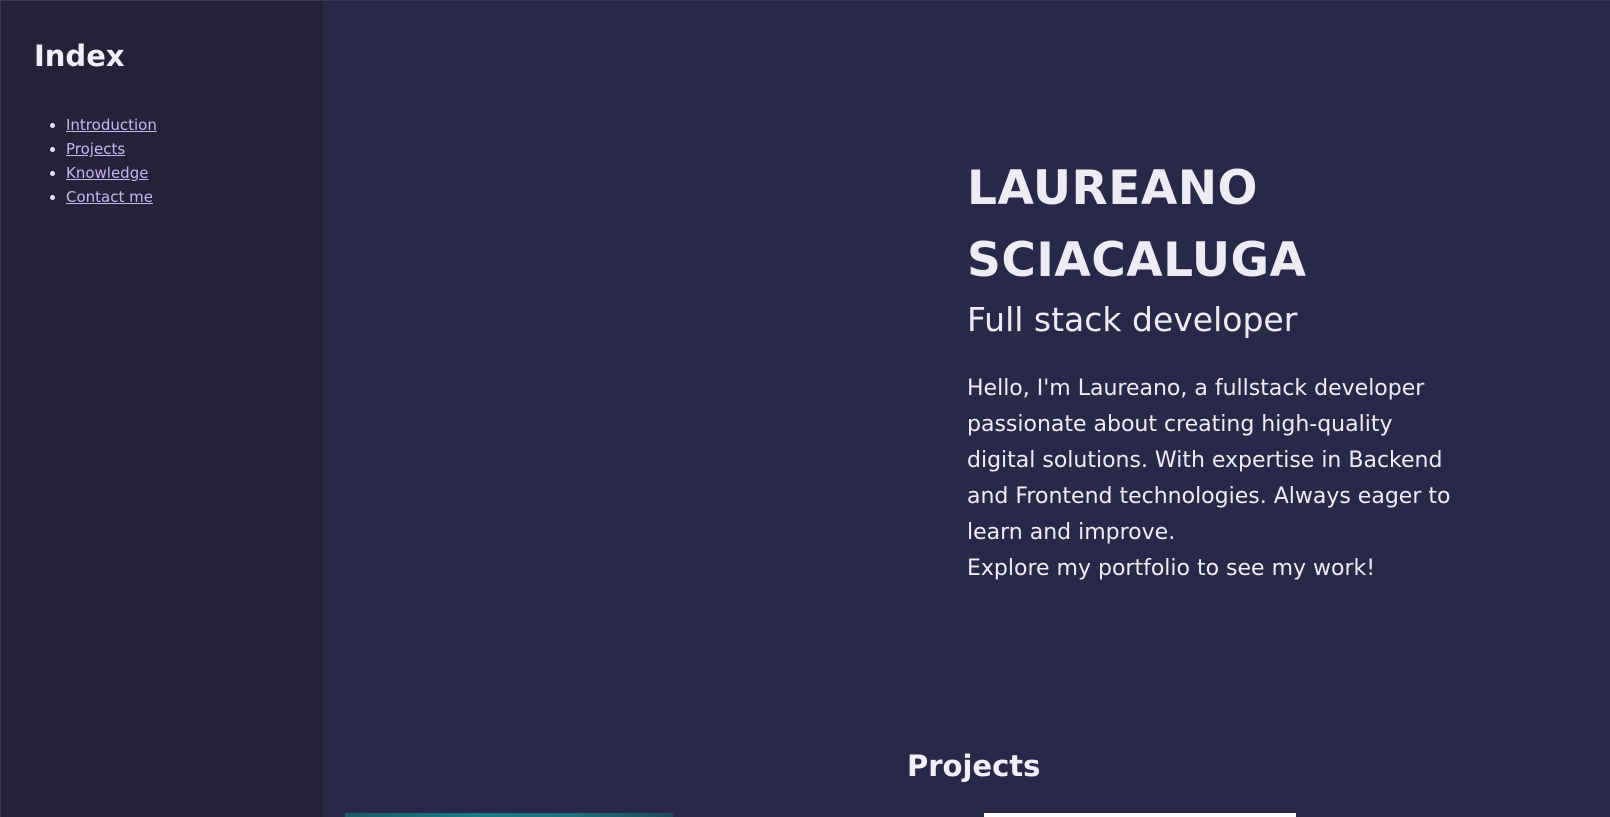  I want to click on sidebar-link-knowledge: Knowledge, so click(107, 173).